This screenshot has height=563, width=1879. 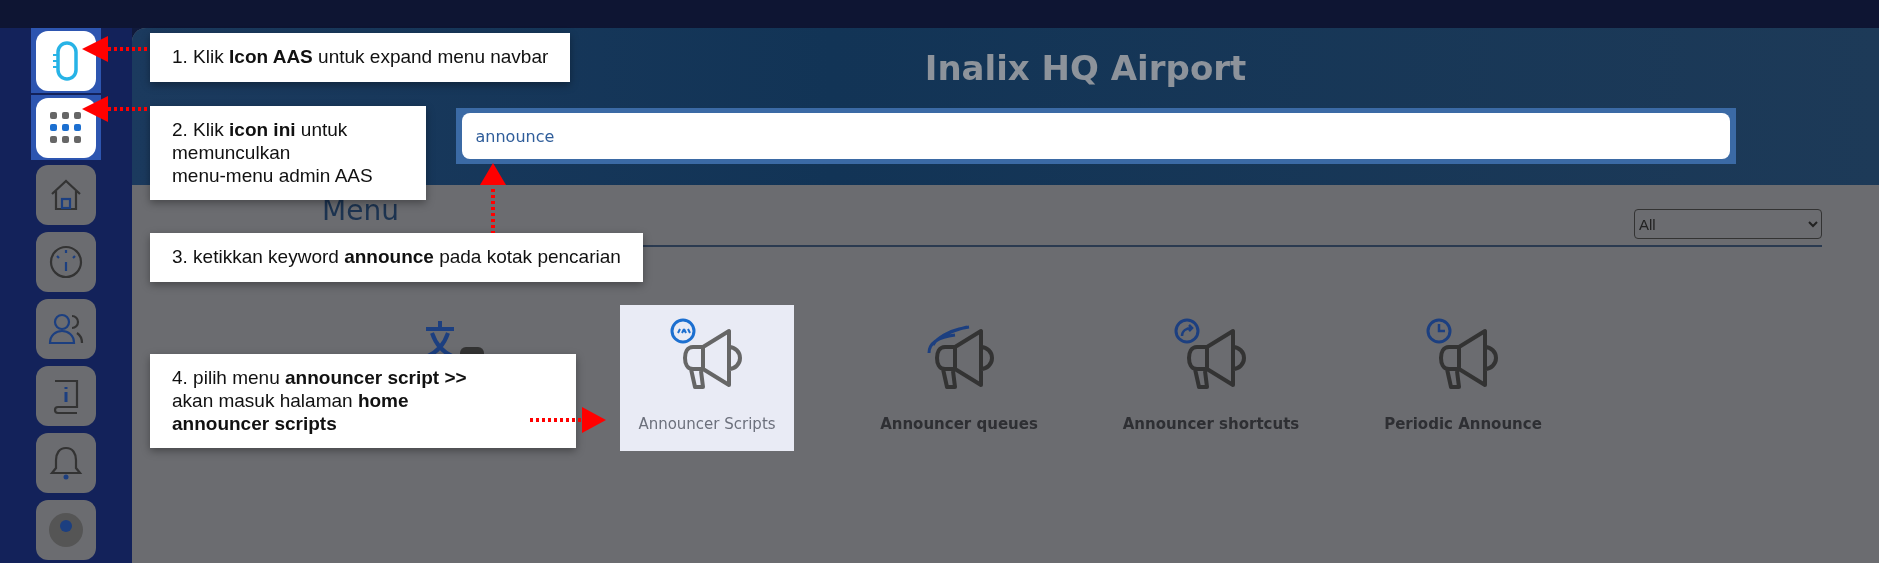 What do you see at coordinates (1085, 68) in the screenshot?
I see `page-title: Inalix HQ Airport` at bounding box center [1085, 68].